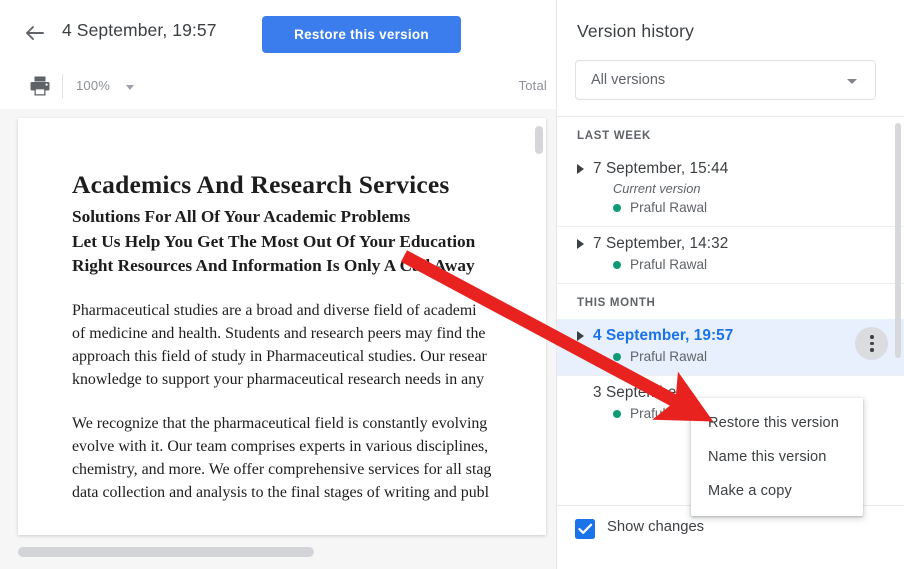 The image size is (904, 569). I want to click on version-list-scrollbar-thumb, so click(898, 240).